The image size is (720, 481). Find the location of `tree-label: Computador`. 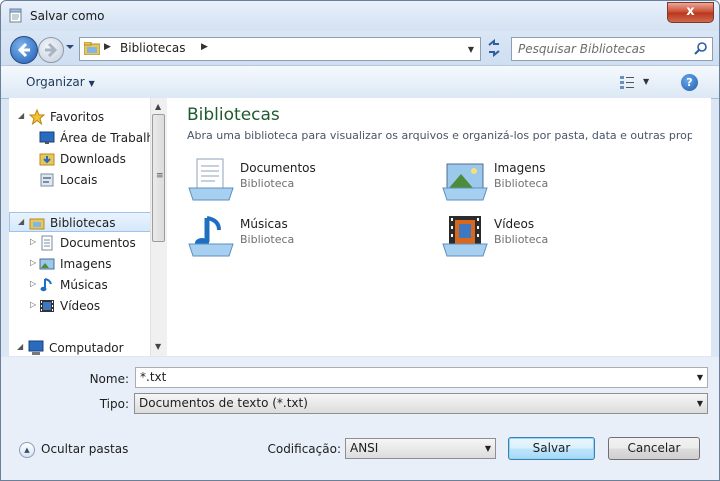

tree-label: Computador is located at coordinates (86, 348).